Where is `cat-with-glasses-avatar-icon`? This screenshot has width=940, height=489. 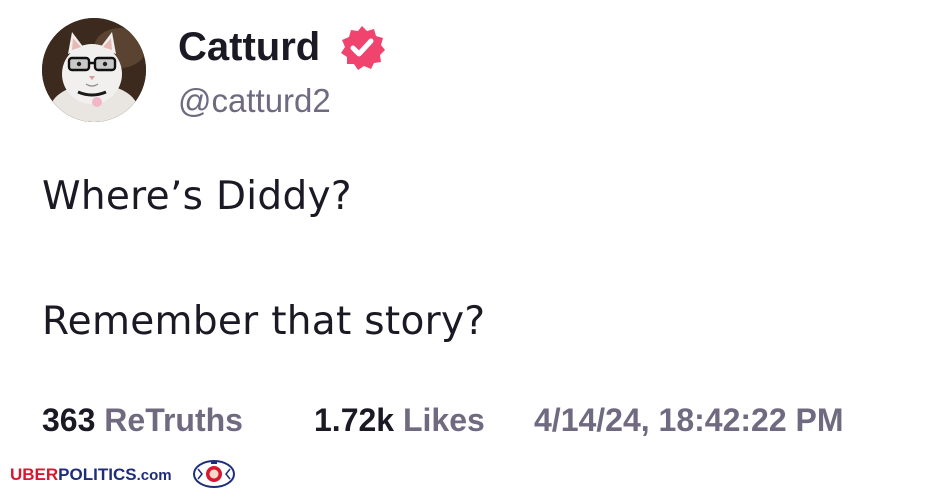 cat-with-glasses-avatar-icon is located at coordinates (94, 70).